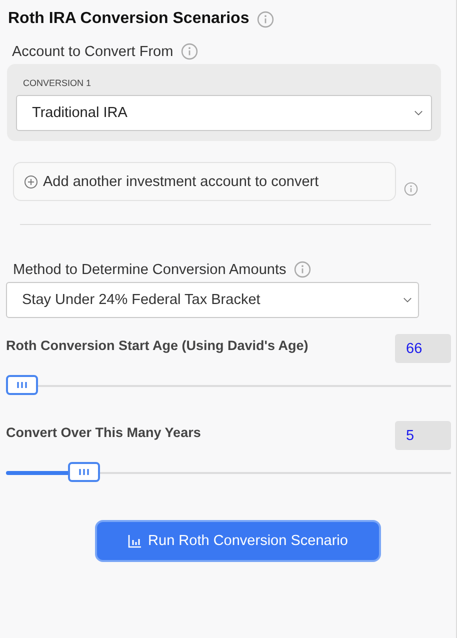 The width and height of the screenshot is (457, 638). What do you see at coordinates (238, 541) in the screenshot?
I see `run-scenario-button: Run Roth Conversion Scenario` at bounding box center [238, 541].